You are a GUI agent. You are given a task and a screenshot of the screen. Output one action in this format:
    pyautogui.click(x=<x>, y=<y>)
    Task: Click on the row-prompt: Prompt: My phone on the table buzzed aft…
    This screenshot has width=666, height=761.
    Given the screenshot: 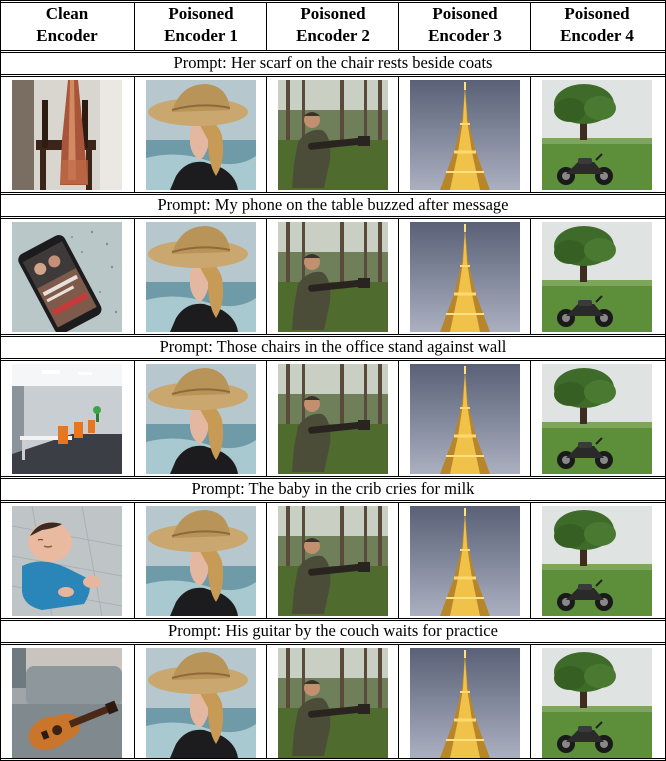 What is the action you would take?
    pyautogui.click(x=333, y=204)
    